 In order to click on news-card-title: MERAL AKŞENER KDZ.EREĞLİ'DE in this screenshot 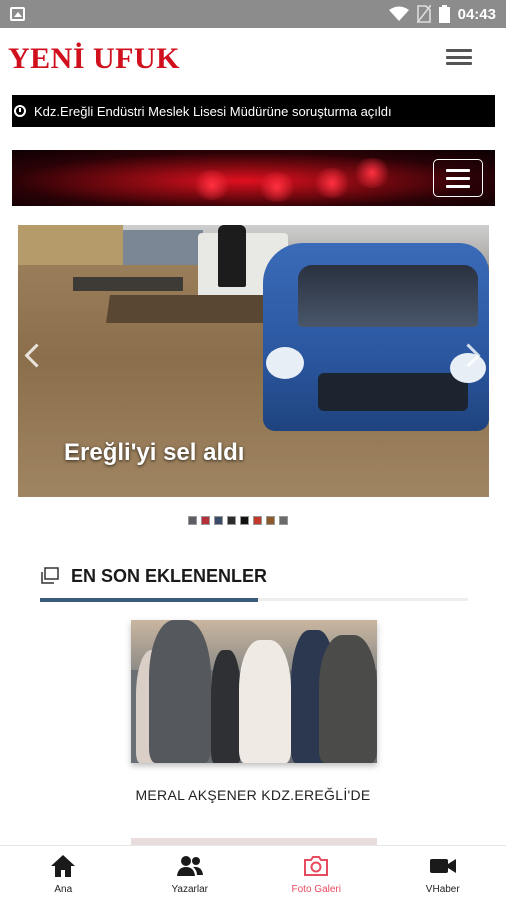, I will do `click(253, 795)`.